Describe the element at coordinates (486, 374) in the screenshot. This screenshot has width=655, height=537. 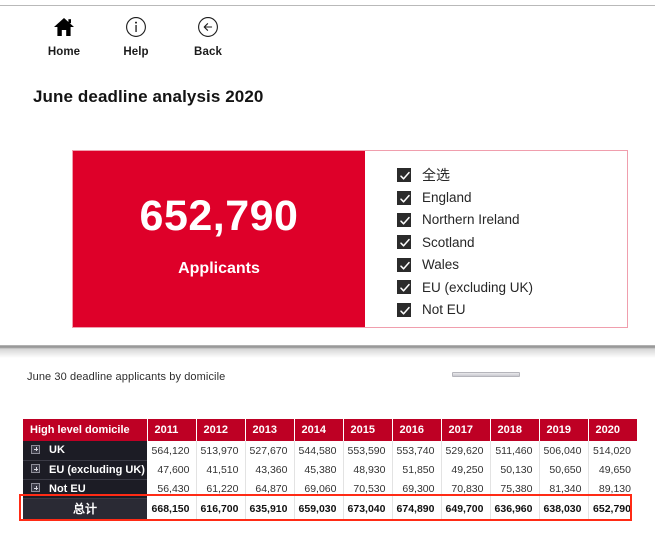
I see `horizontal-scrollbar` at that location.